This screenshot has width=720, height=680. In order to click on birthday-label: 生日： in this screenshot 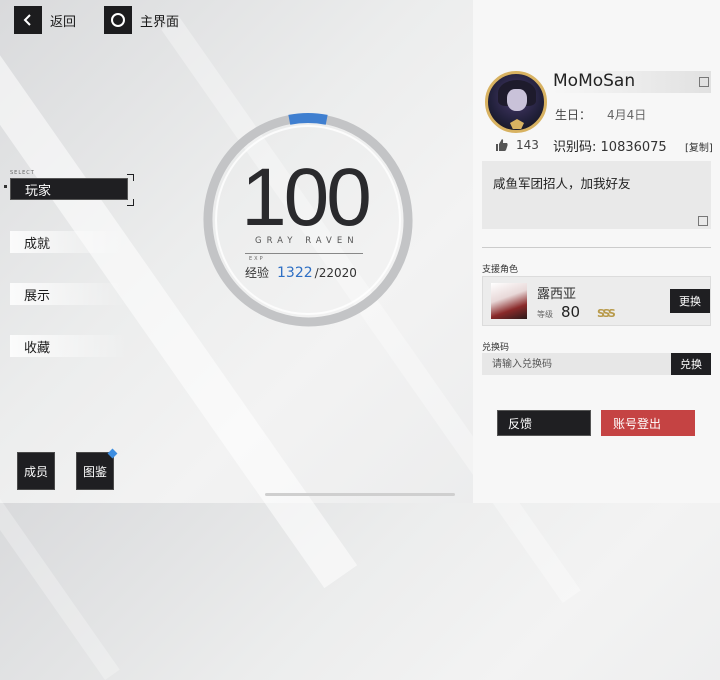, I will do `click(573, 115)`.